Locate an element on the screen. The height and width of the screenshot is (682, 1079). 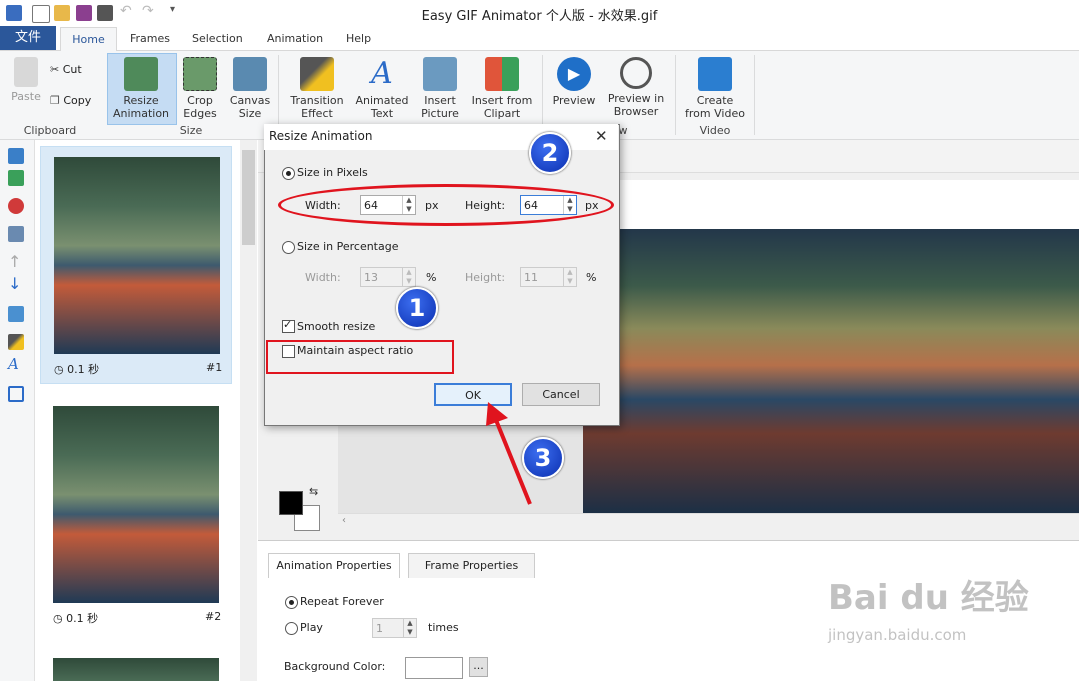
video-group-label: Video is located at coordinates (715, 130).